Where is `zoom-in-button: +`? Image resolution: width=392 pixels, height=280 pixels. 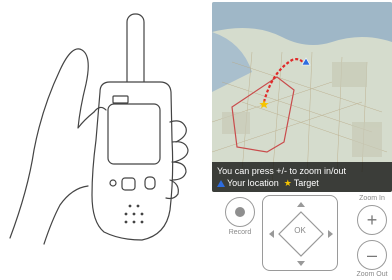
zoom-in-button: + is located at coordinates (372, 220).